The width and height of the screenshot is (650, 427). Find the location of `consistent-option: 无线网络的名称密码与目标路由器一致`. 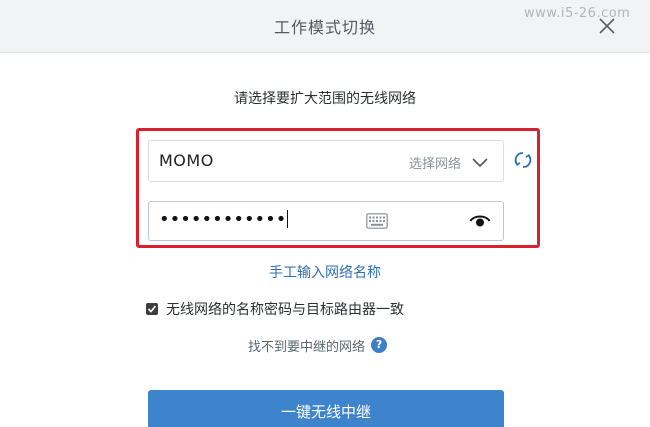

consistent-option: 无线网络的名称密码与目标路由器一致 is located at coordinates (275, 309).